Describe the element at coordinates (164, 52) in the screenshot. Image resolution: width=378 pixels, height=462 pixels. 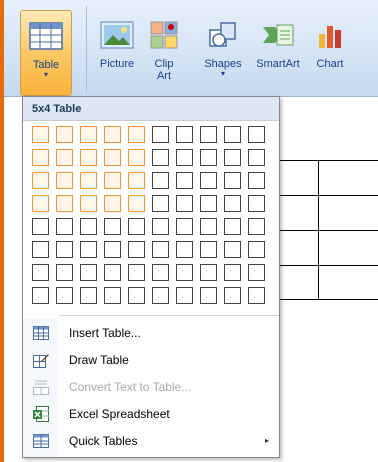
I see `clip-art-button: Clip Art` at that location.